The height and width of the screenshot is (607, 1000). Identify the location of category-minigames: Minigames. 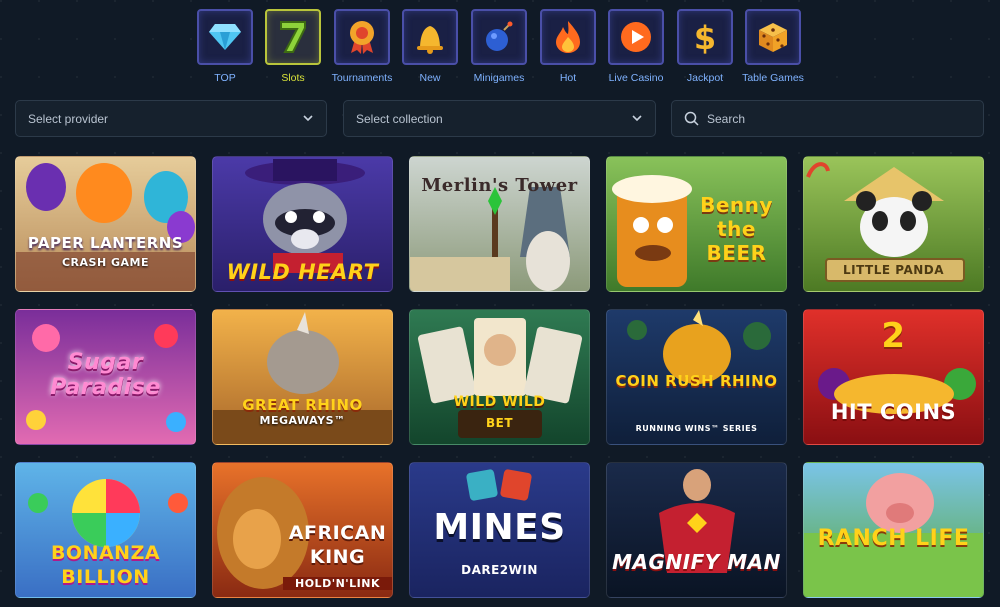
(499, 46).